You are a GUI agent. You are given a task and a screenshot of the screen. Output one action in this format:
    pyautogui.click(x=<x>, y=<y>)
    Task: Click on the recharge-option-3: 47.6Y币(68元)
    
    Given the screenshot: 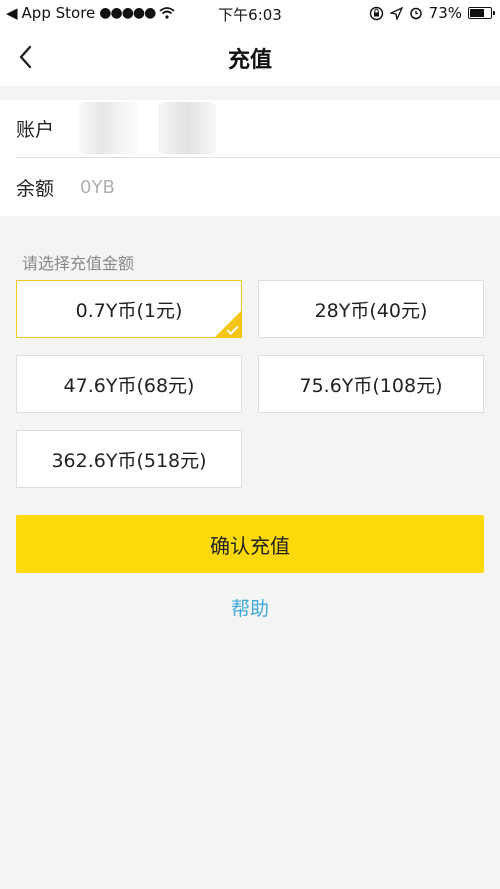 What is the action you would take?
    pyautogui.click(x=129, y=384)
    